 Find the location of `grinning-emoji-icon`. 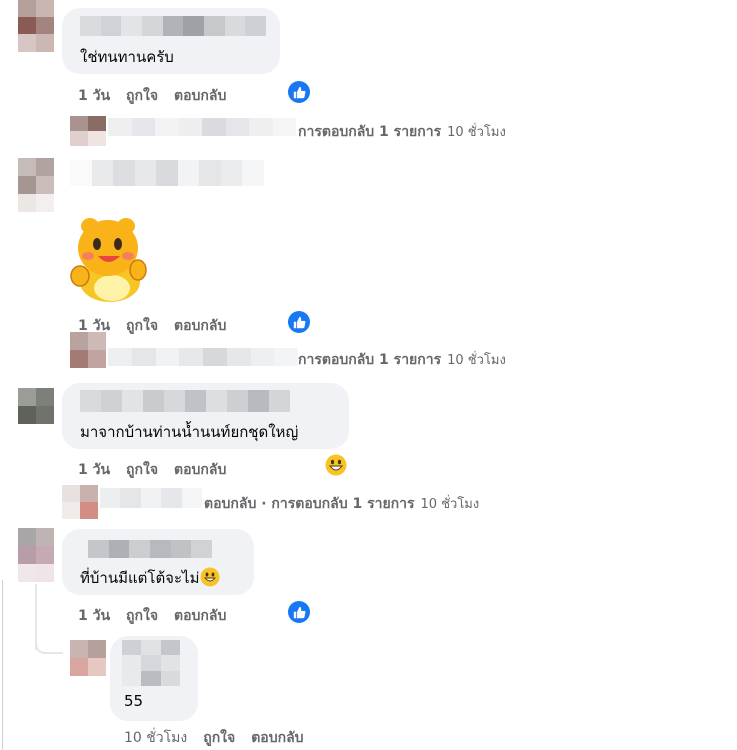

grinning-emoji-icon is located at coordinates (336, 465).